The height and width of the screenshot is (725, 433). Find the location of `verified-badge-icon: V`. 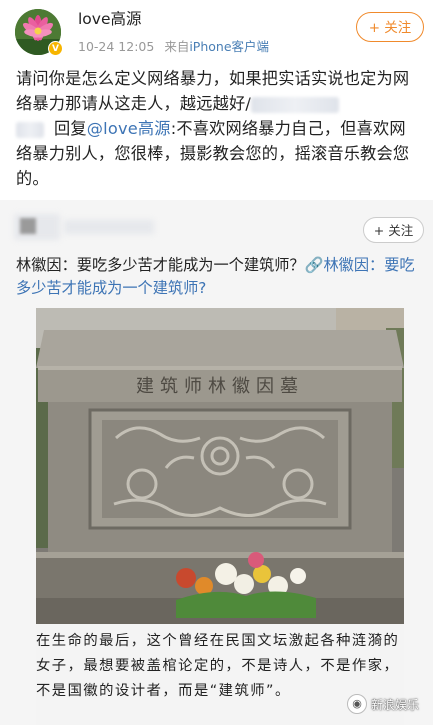

verified-badge-icon: V is located at coordinates (55, 48).